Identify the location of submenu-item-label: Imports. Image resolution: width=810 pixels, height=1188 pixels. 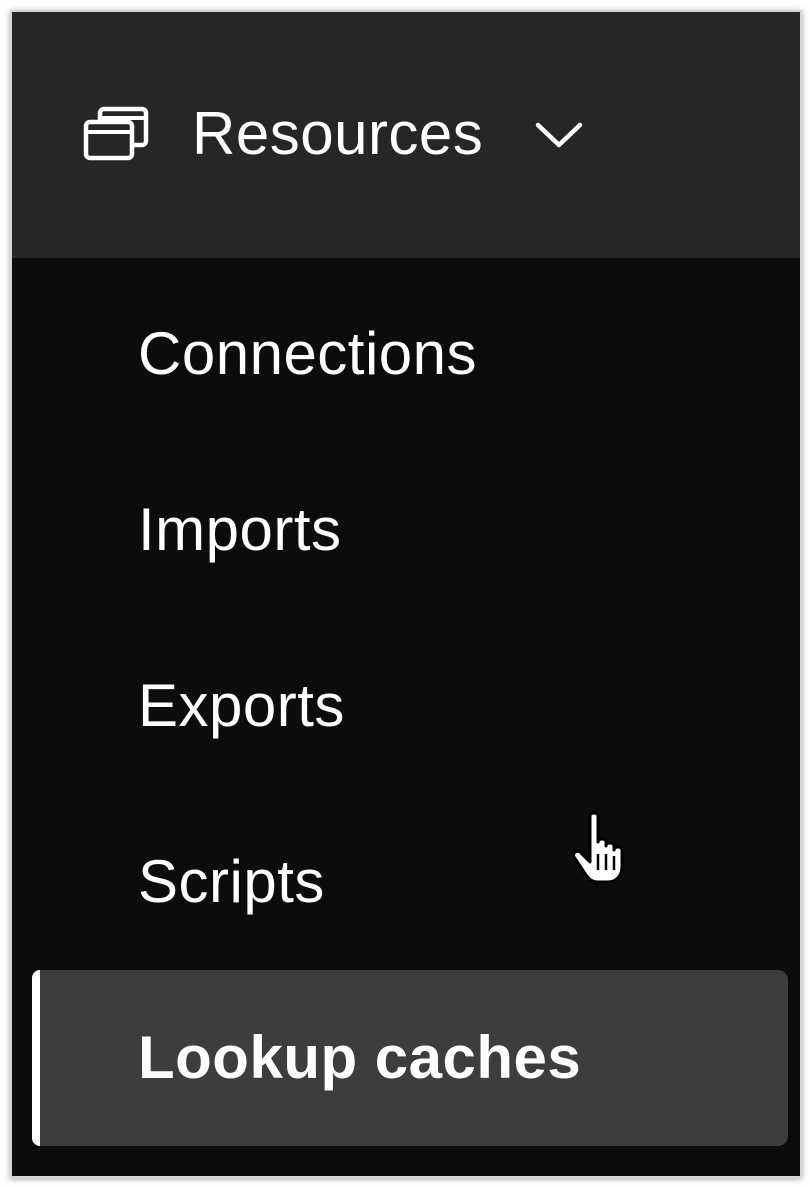
(240, 529).